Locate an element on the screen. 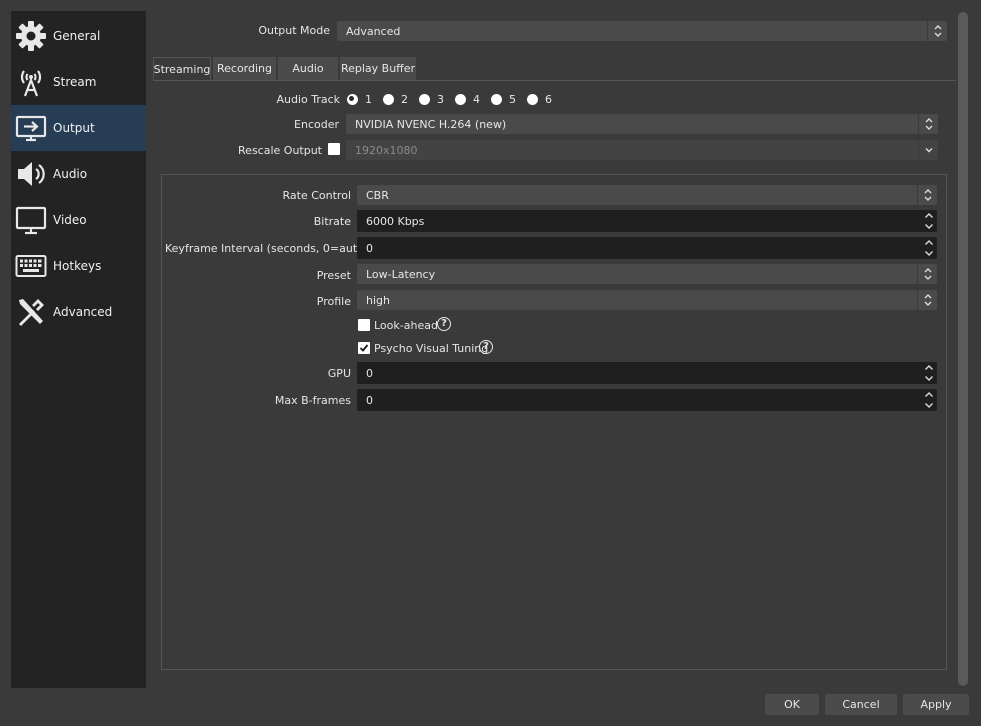 Image resolution: width=981 pixels, height=726 pixels. rate-control-label: Rate Control is located at coordinates (316, 195).